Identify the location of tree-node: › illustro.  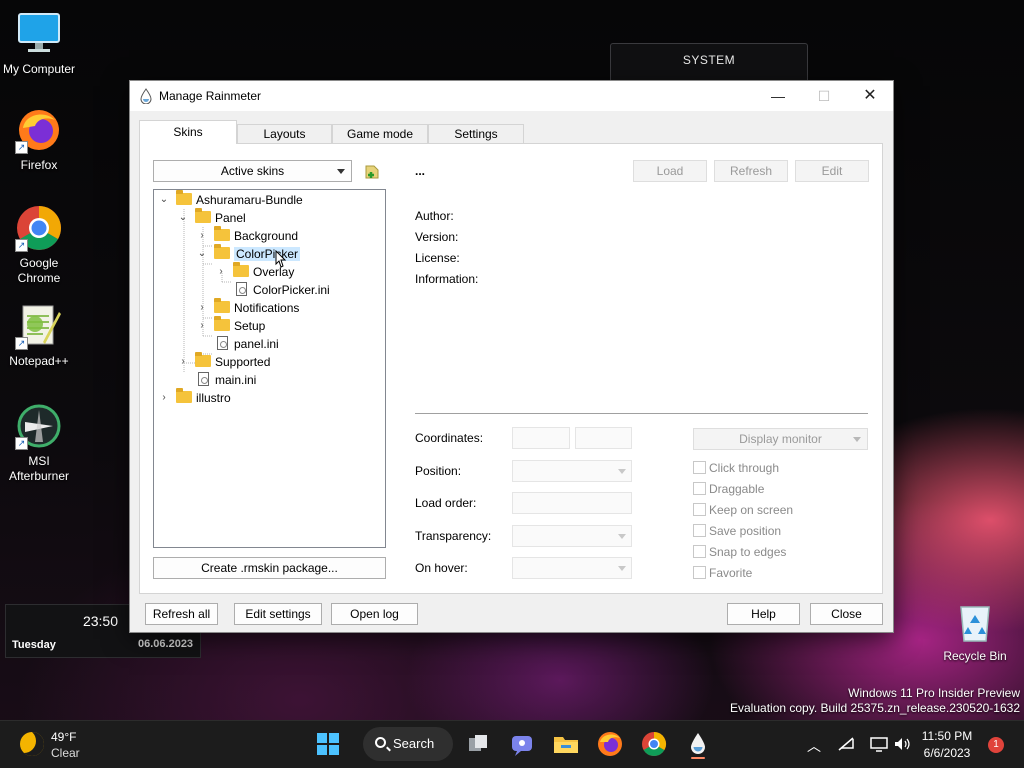
(196, 397).